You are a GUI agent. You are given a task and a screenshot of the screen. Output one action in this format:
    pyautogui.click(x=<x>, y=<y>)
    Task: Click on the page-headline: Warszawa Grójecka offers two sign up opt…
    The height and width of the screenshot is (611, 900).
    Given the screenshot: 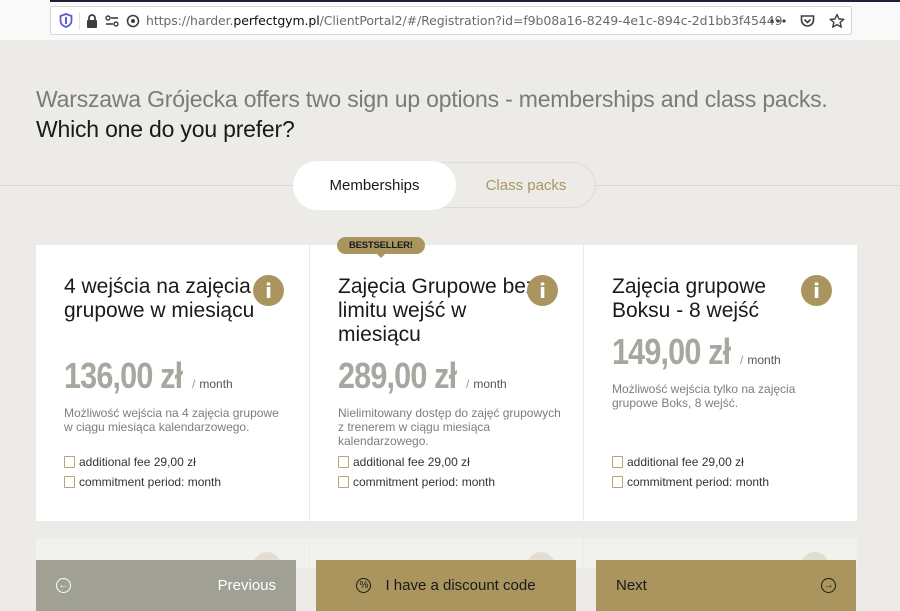 What is the action you would take?
    pyautogui.click(x=432, y=114)
    